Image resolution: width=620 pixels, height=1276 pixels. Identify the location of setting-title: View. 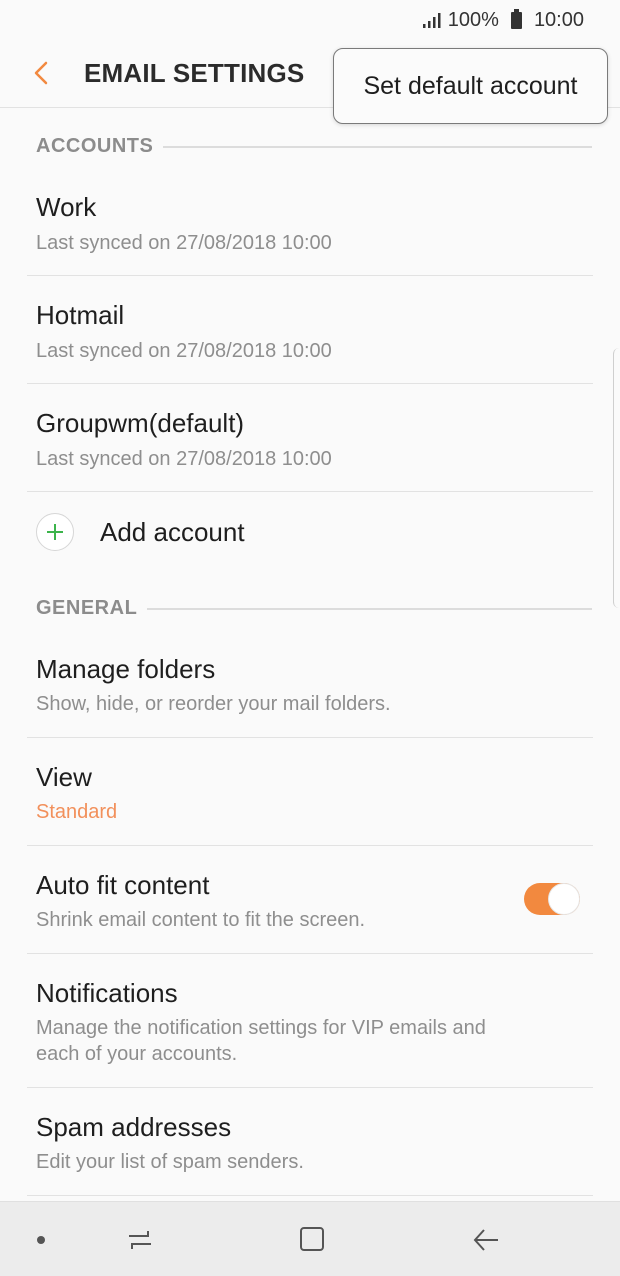
(64, 777).